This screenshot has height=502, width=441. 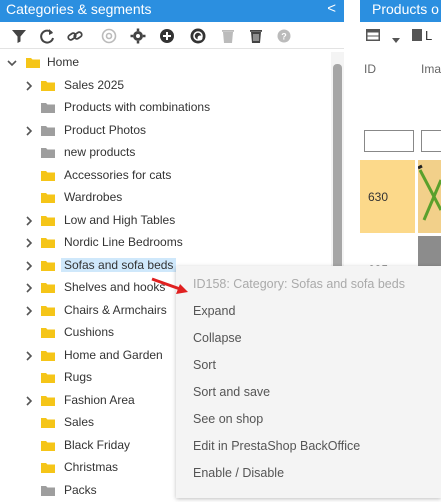 I want to click on products-toolbar-label: L, so click(x=429, y=35).